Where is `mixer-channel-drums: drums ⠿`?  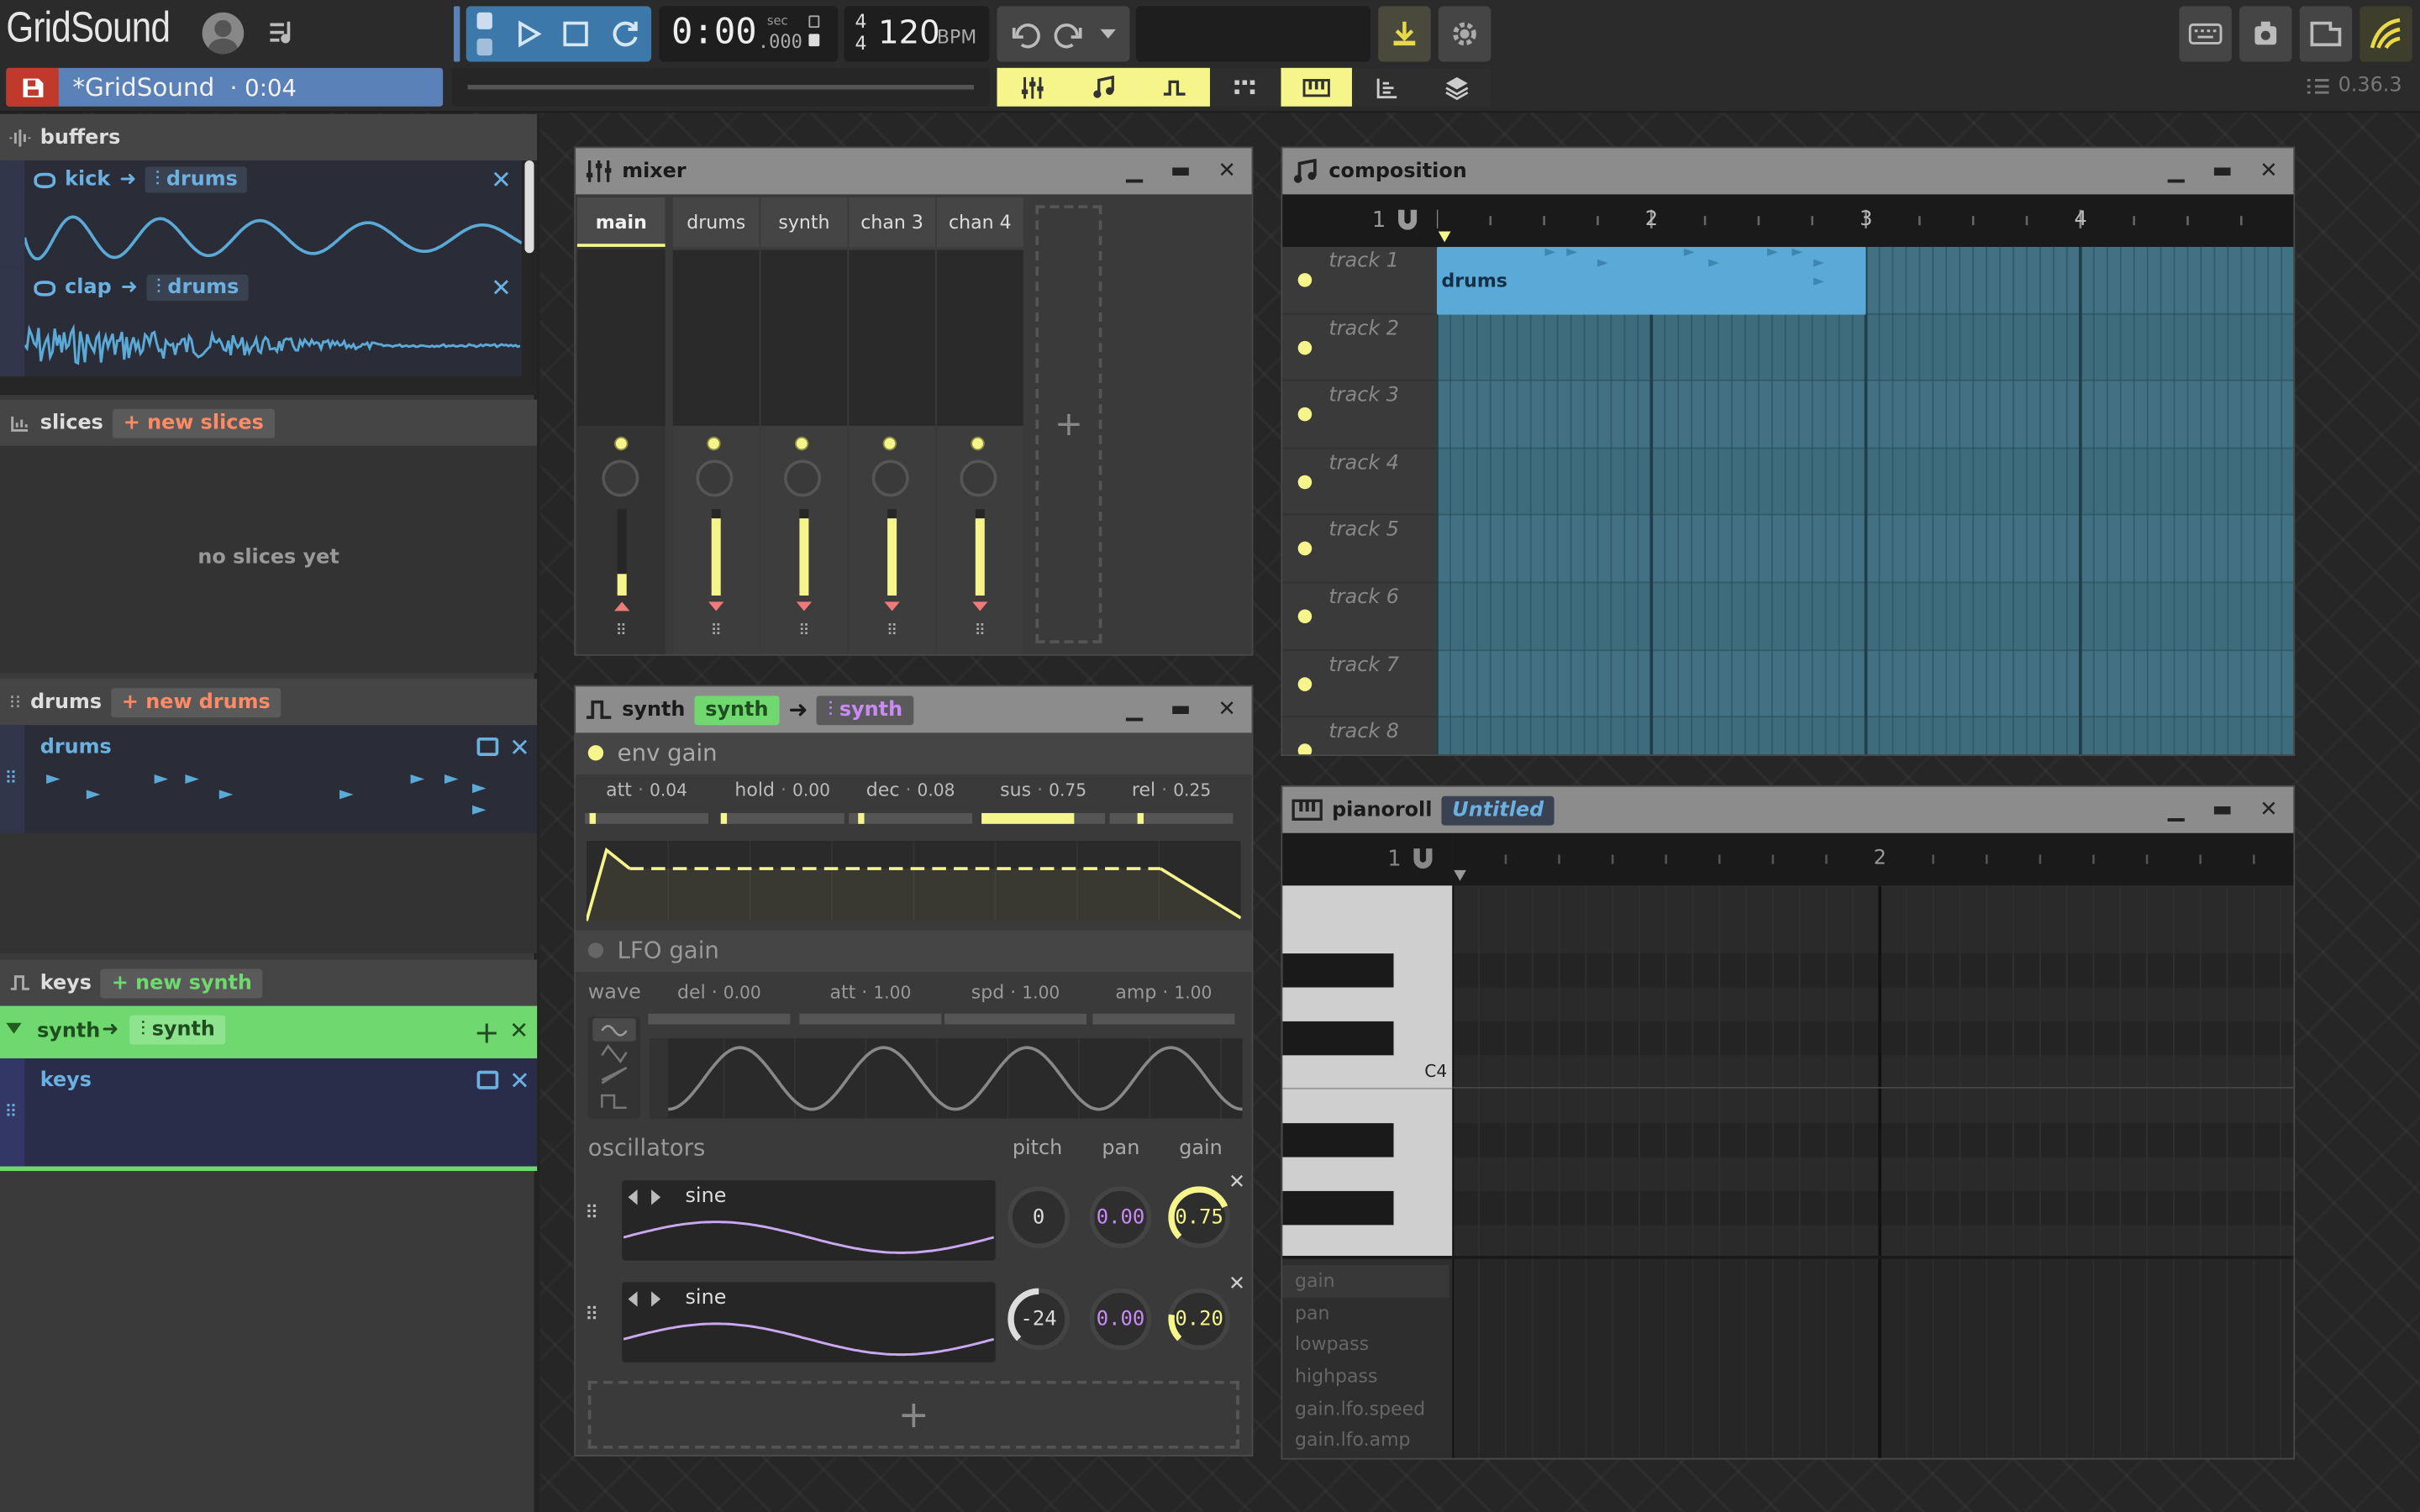
mixer-channel-drums: drums ⠿ is located at coordinates (716, 425).